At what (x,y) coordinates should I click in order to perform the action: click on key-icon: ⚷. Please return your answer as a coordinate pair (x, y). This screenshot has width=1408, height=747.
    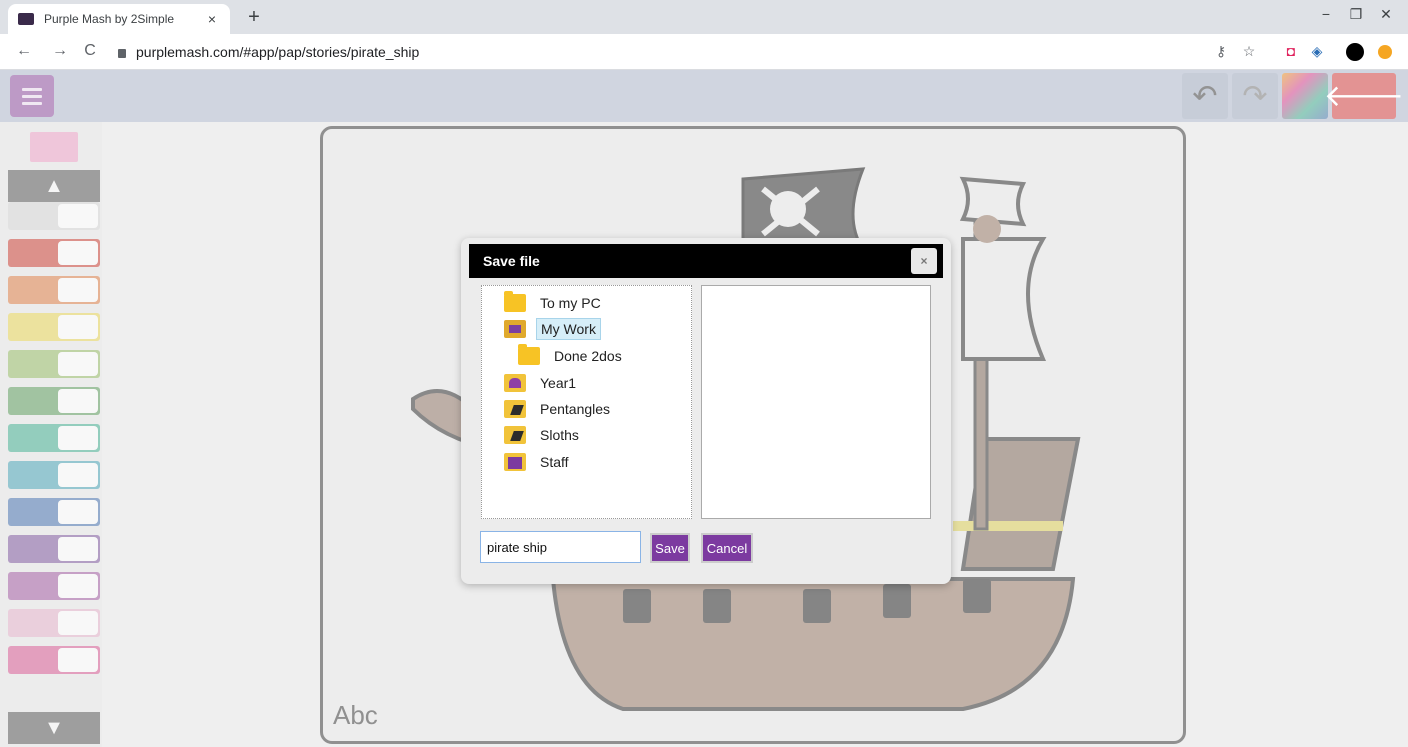
    Looking at the image, I should click on (1221, 51).